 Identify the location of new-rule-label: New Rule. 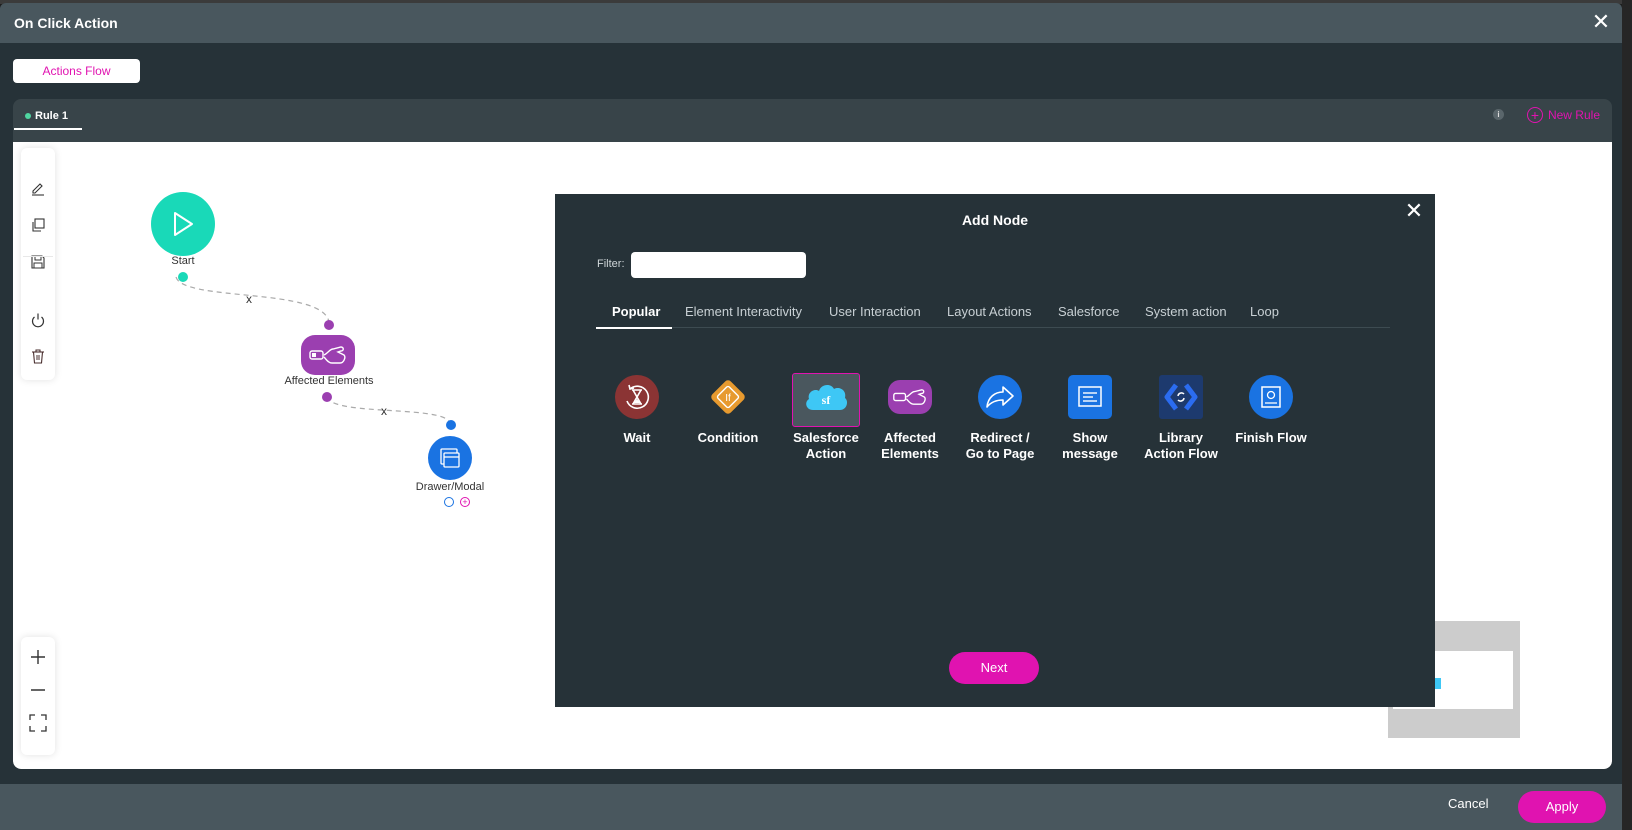
(1573, 115).